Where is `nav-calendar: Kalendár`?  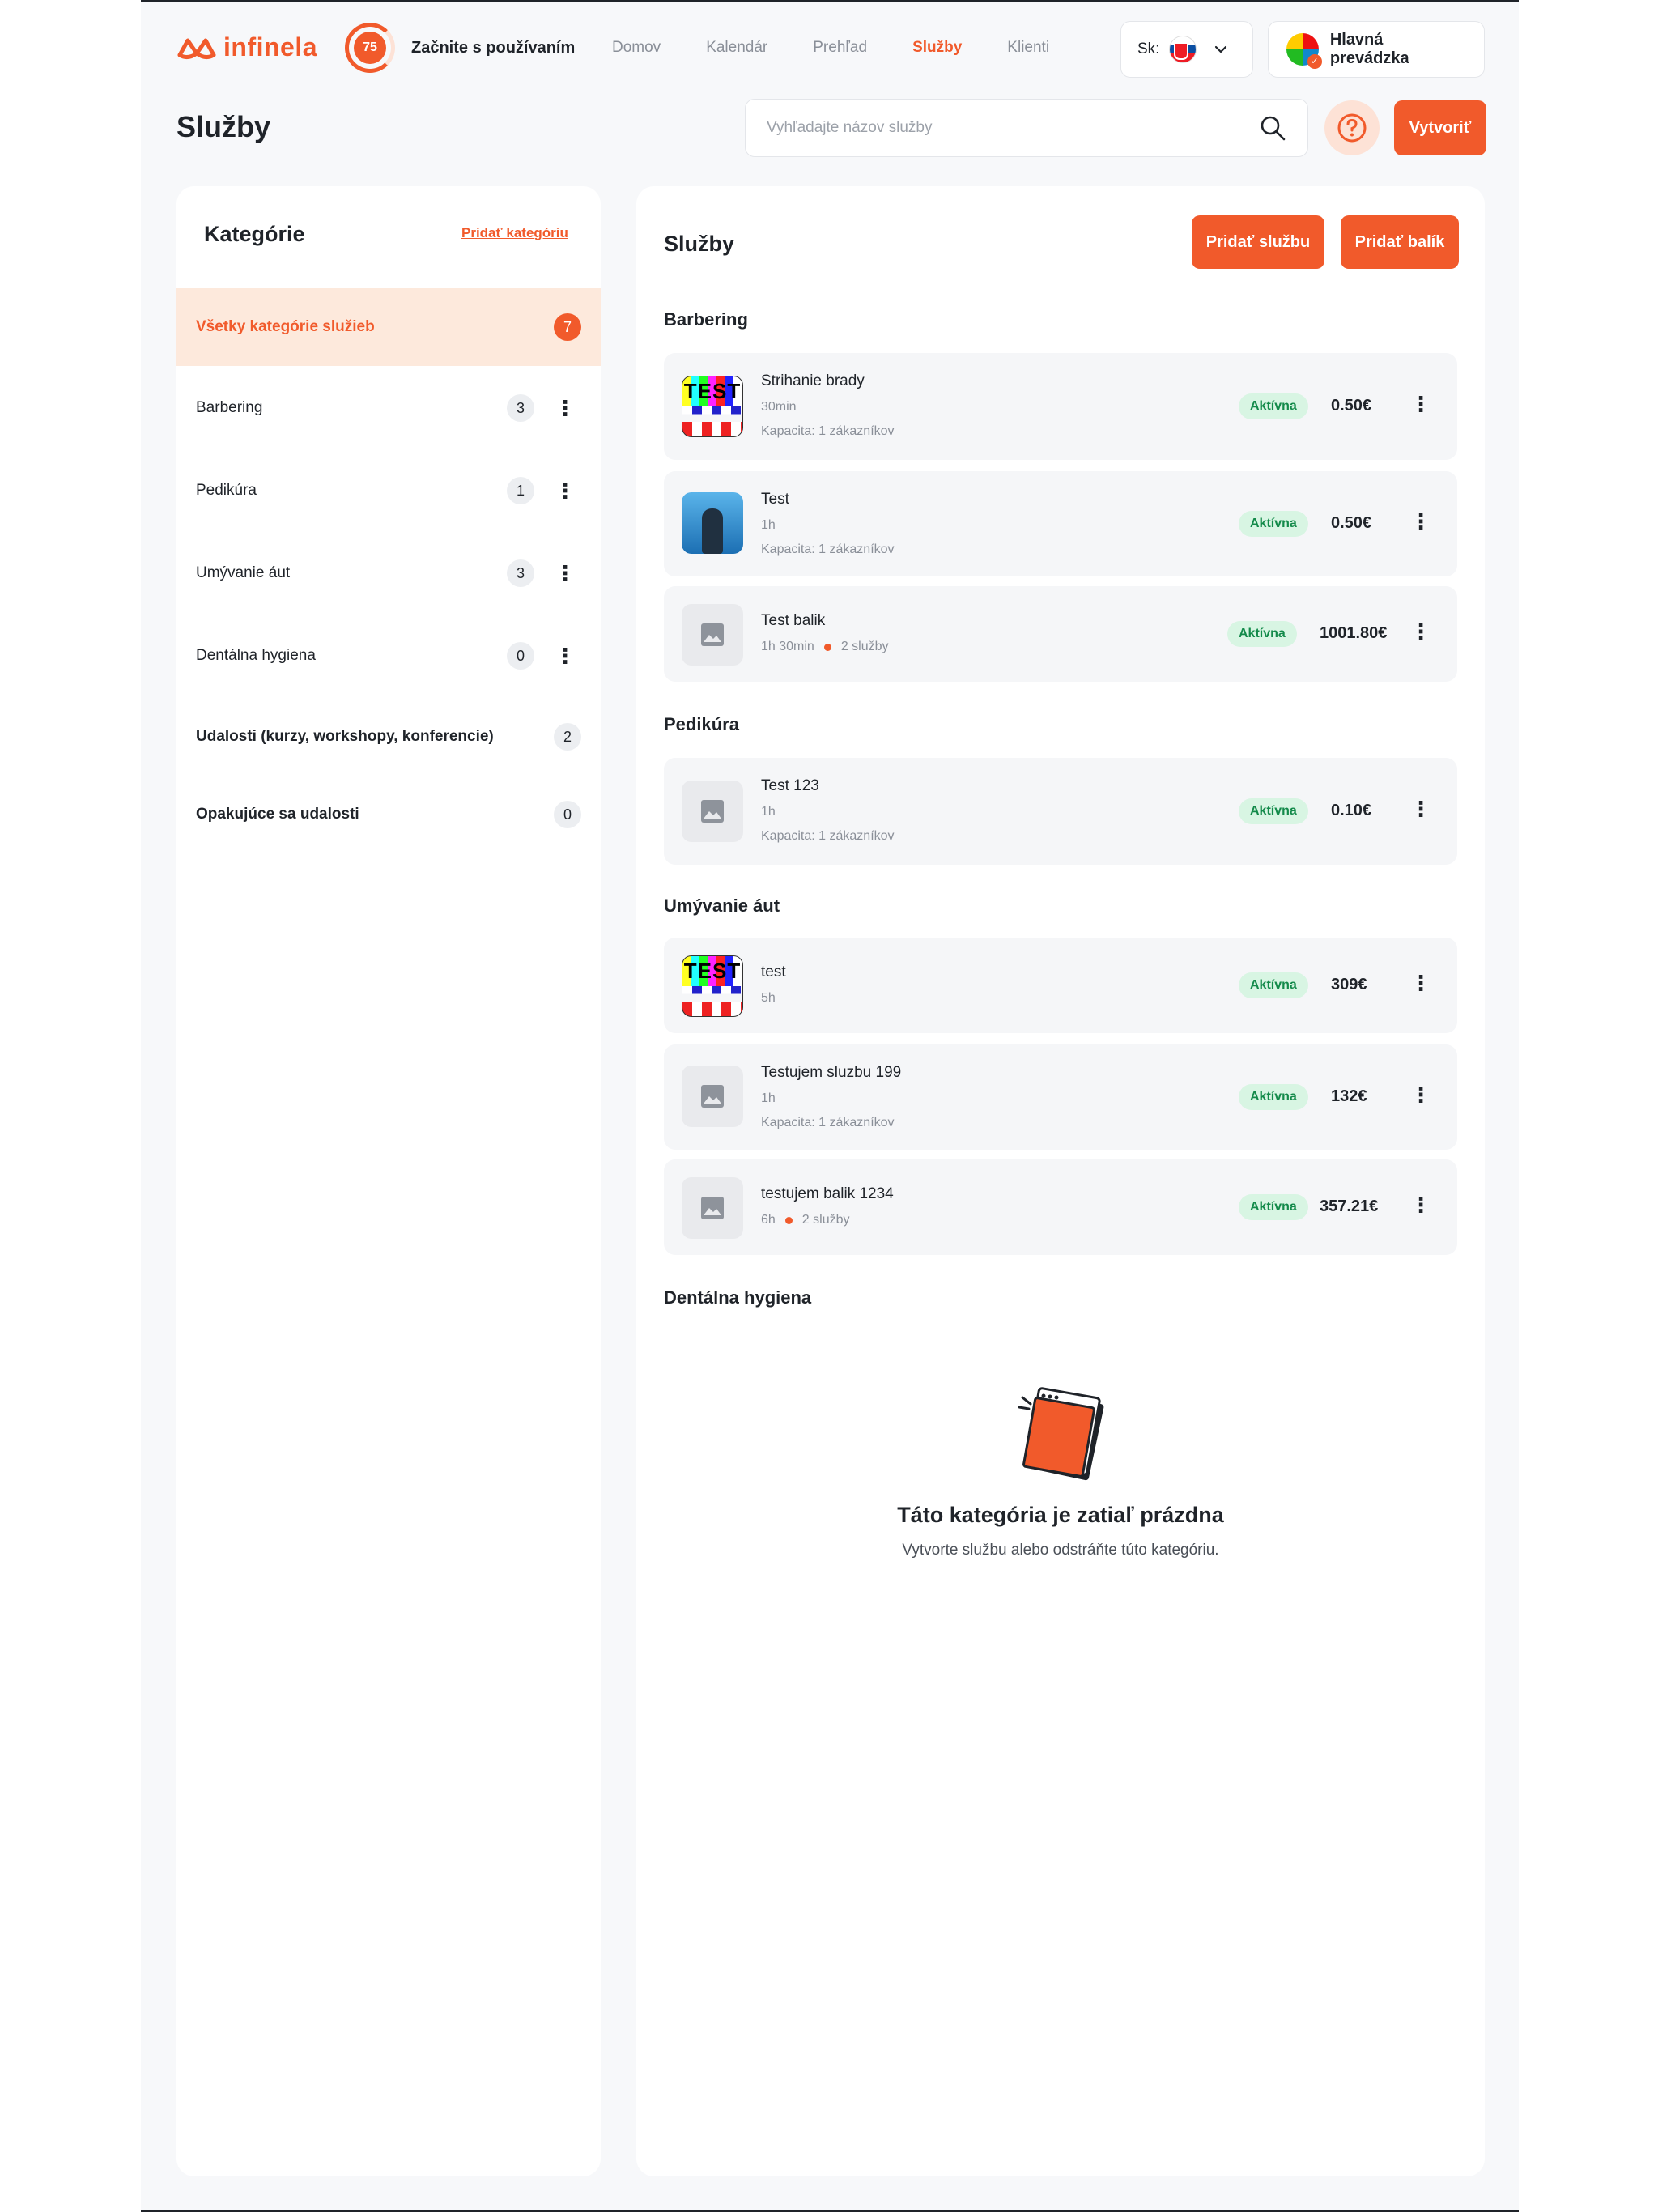 nav-calendar: Kalendár is located at coordinates (736, 48).